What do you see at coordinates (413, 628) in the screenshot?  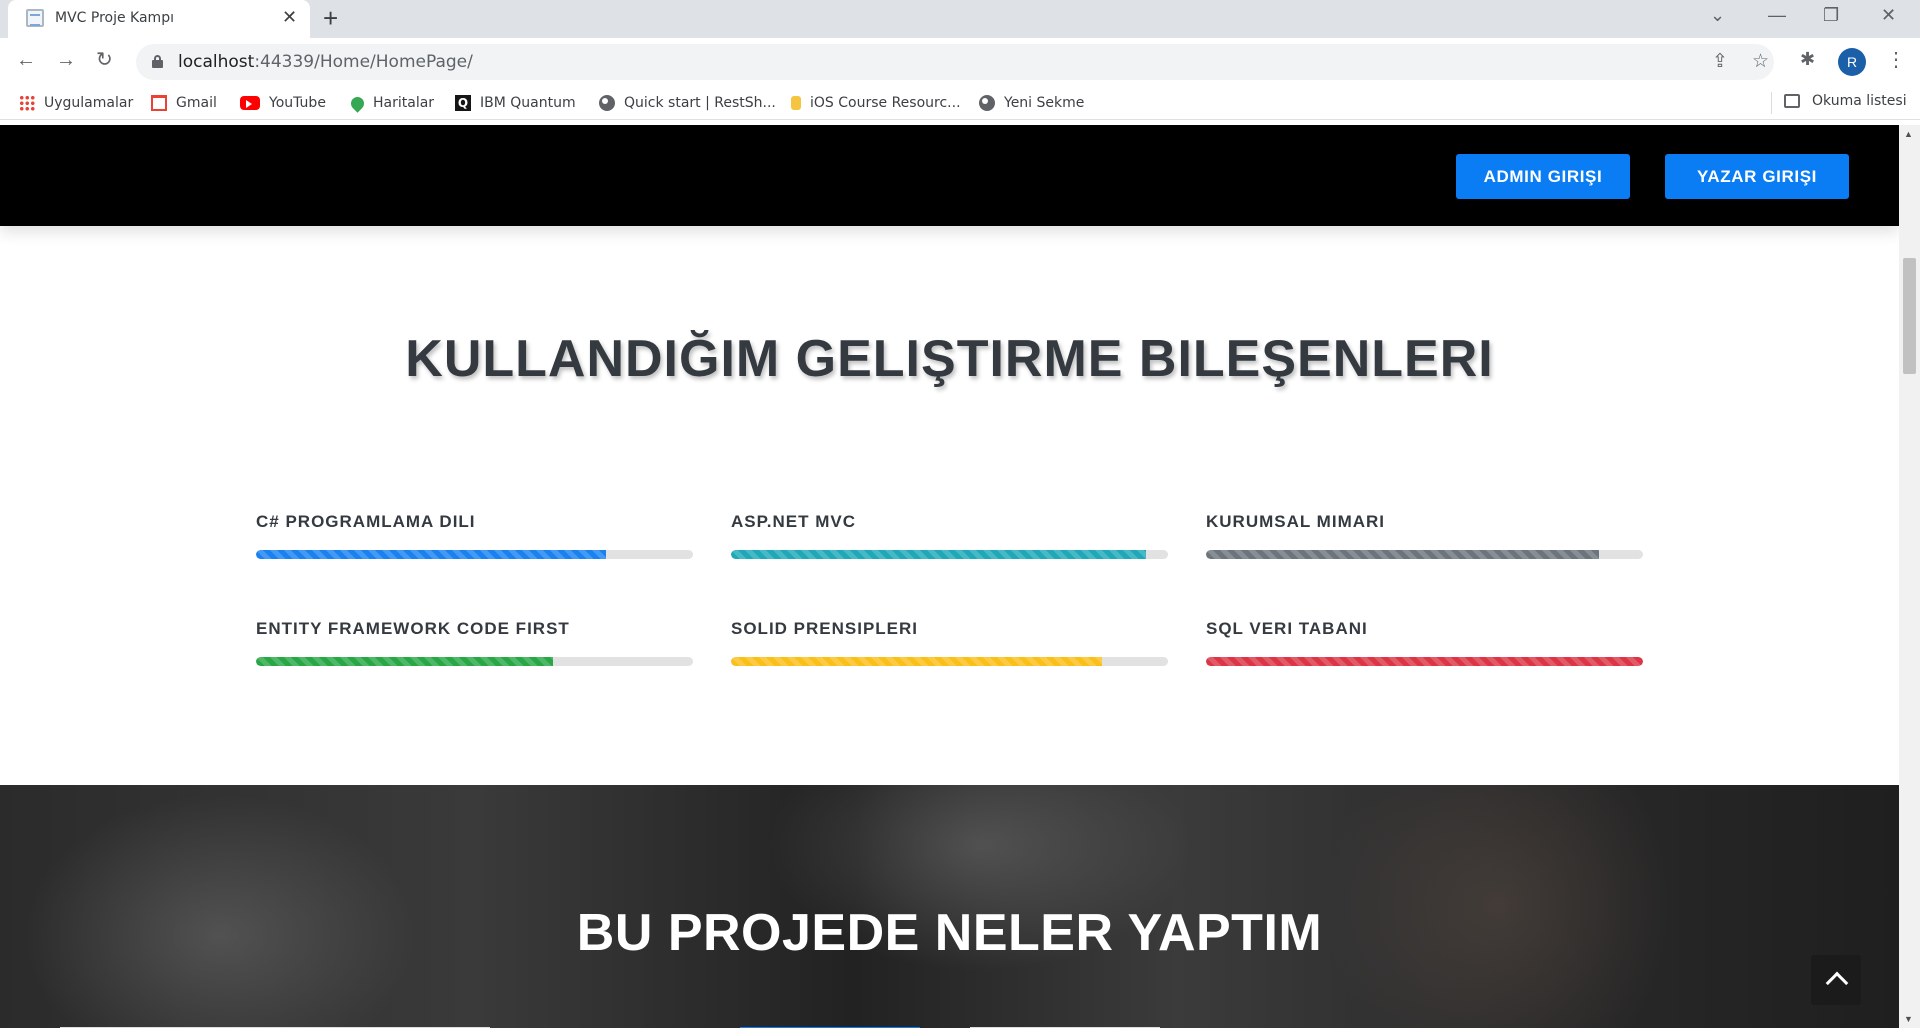 I see `skill-label: ENTITY FRAMEWORK CODE FIRST` at bounding box center [413, 628].